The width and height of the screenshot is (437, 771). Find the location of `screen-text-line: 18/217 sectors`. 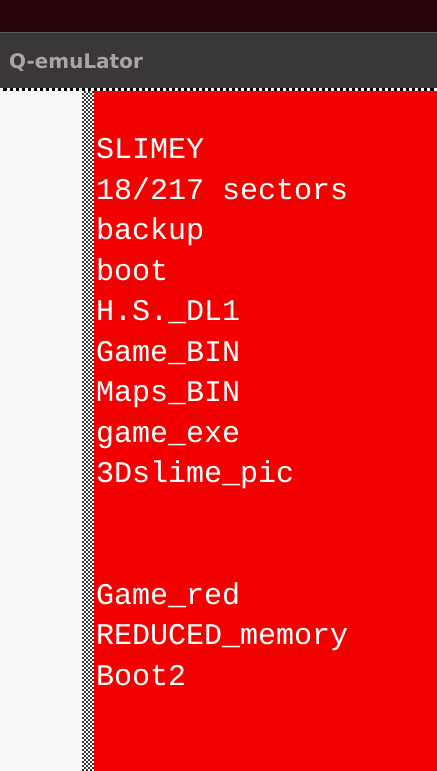

screen-text-line: 18/217 sectors is located at coordinates (223, 192).